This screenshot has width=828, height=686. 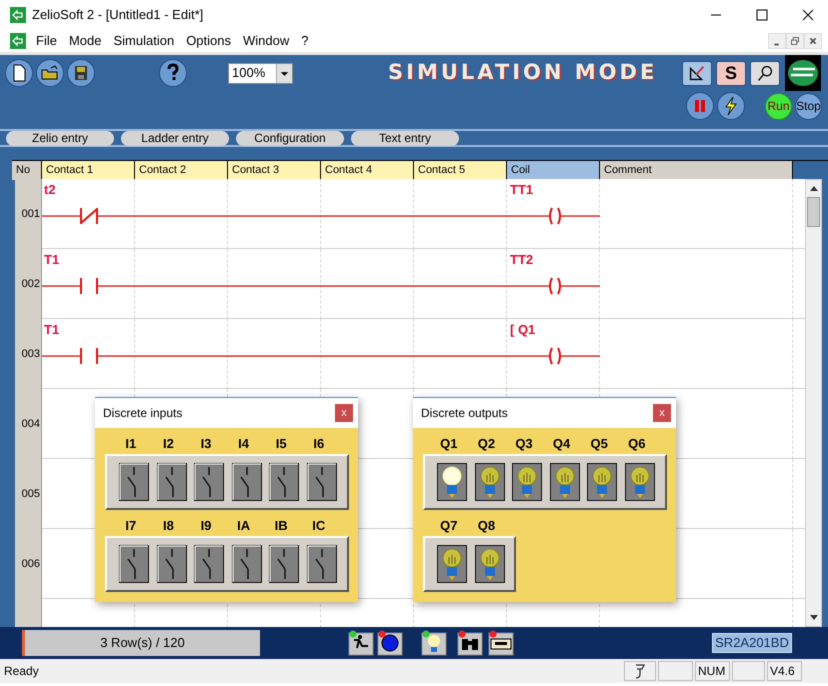 I want to click on lightning-icon, so click(x=731, y=106).